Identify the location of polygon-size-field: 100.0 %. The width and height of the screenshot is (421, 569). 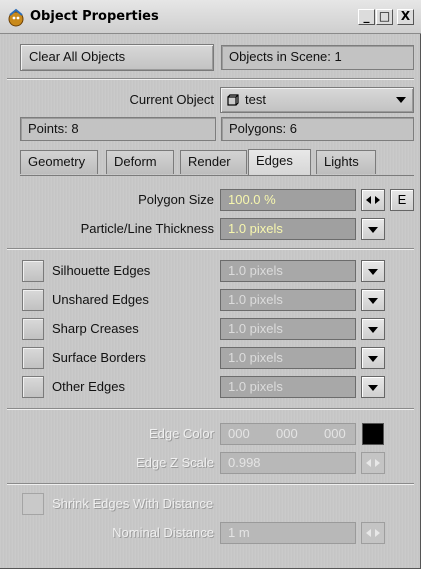
(288, 200).